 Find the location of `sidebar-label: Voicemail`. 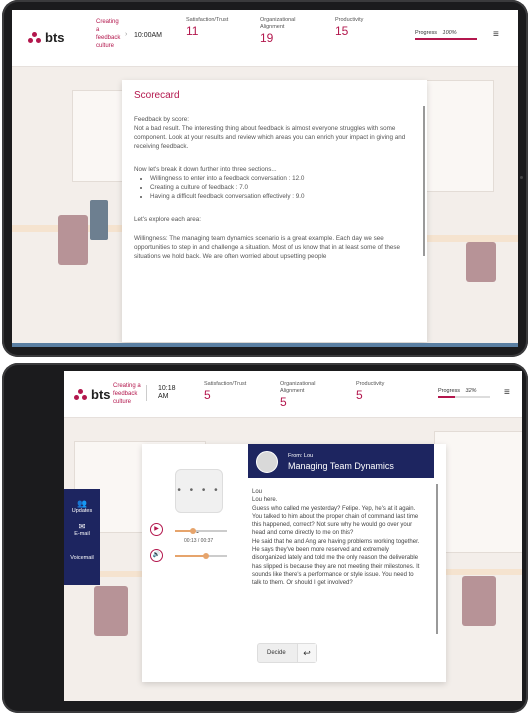

sidebar-label: Voicemail is located at coordinates (82, 558).